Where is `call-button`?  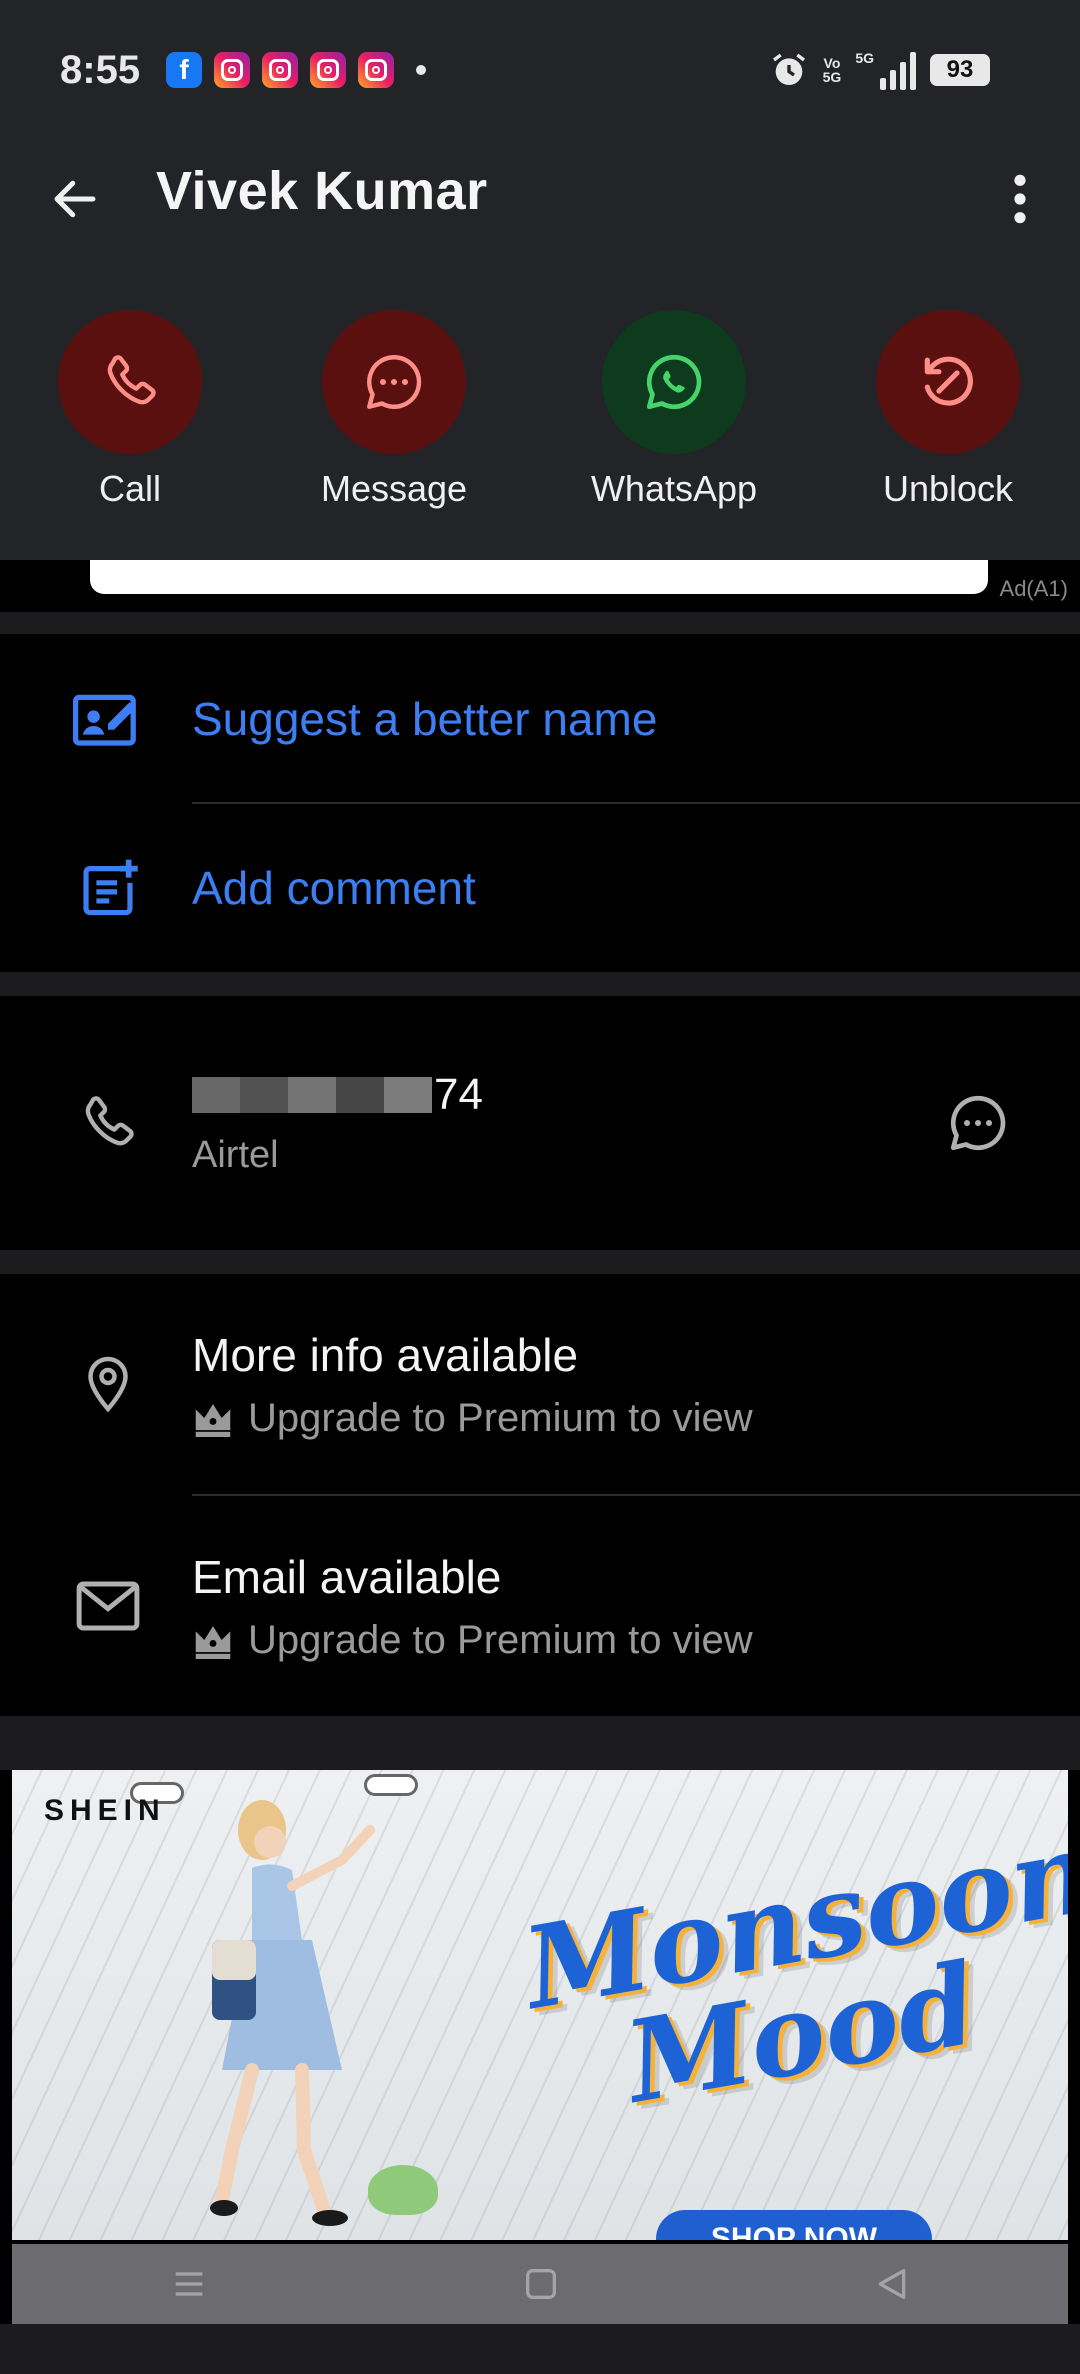
call-button is located at coordinates (130, 382).